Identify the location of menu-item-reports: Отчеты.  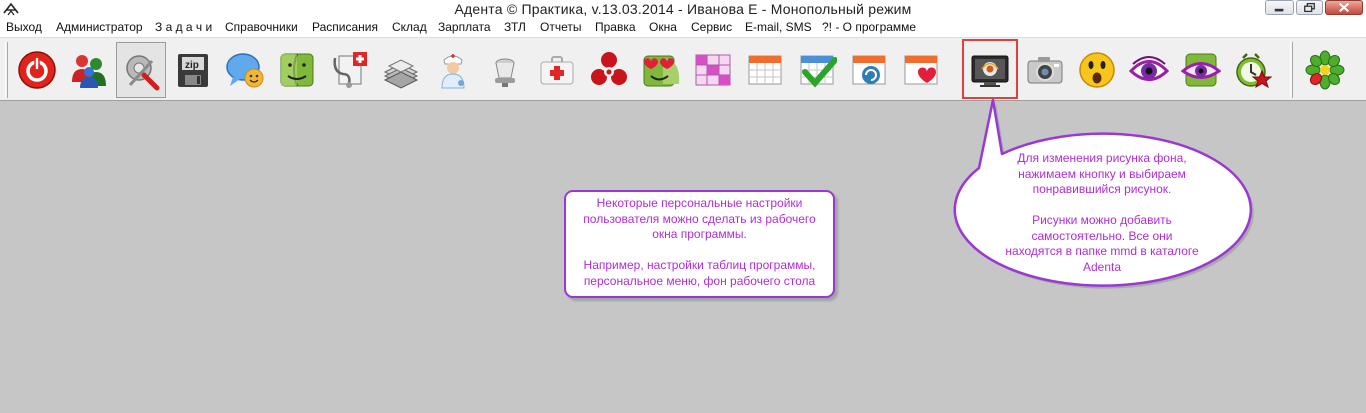
(560, 27).